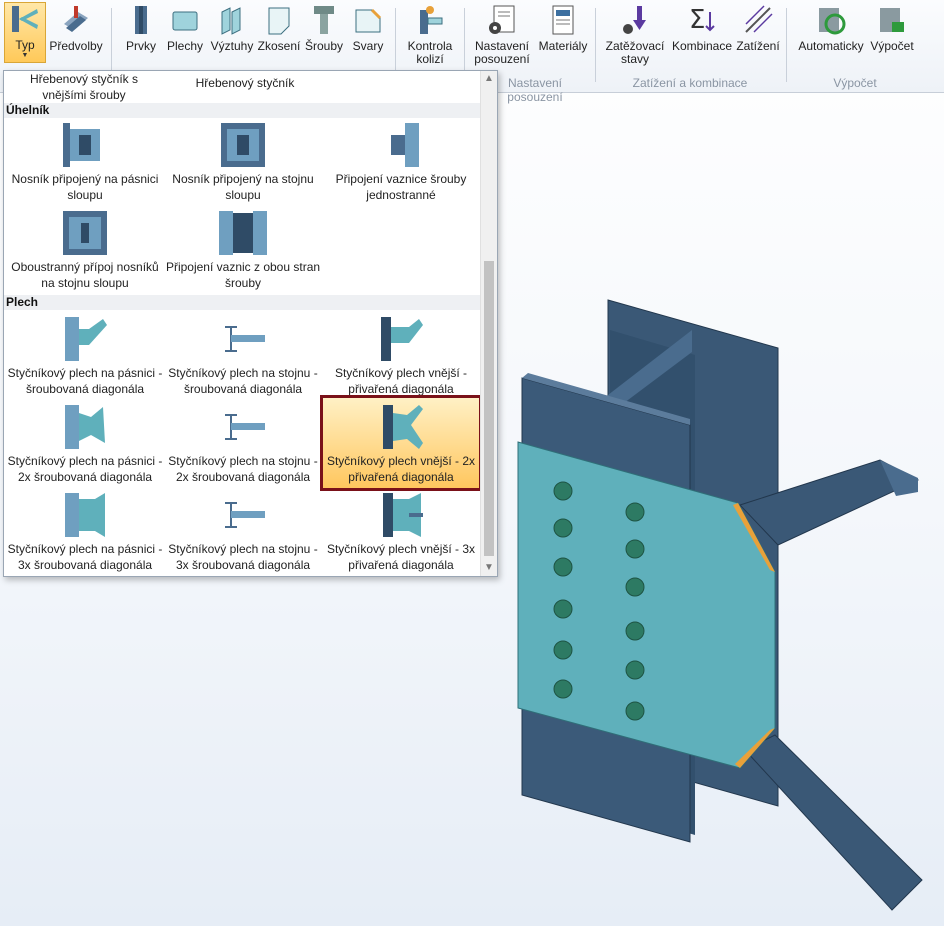 Image resolution: width=944 pixels, height=929 pixels. Describe the element at coordinates (758, 46) in the screenshot. I see `loads-button-label: Zatížení` at that location.